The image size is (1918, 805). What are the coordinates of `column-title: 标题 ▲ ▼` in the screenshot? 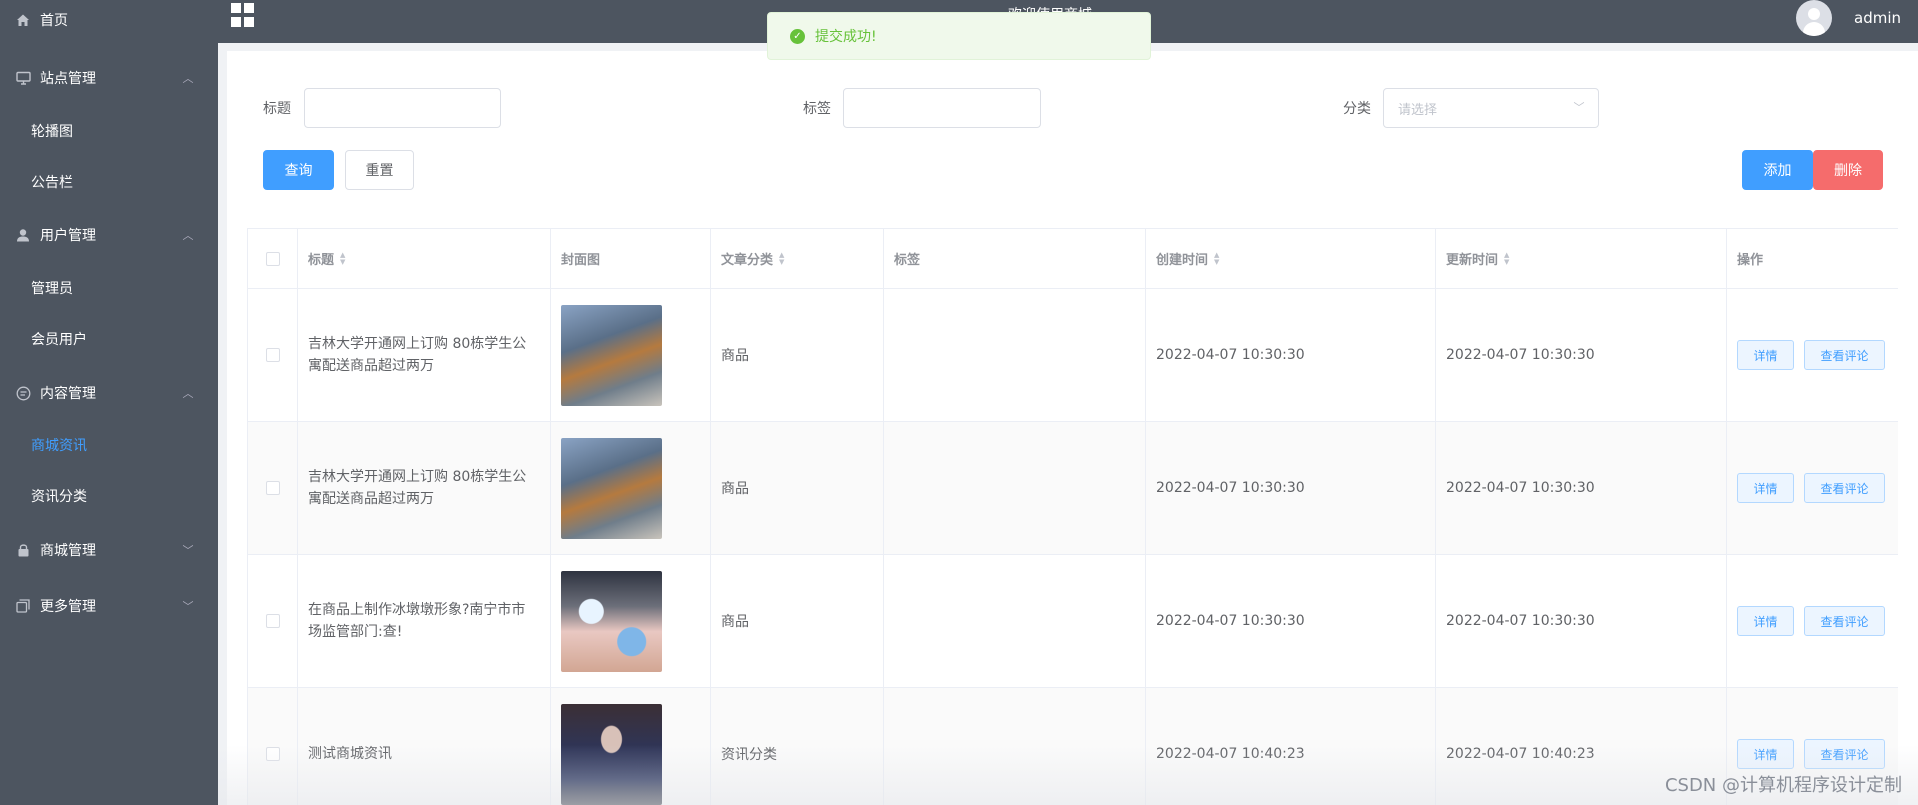 It's located at (424, 258).